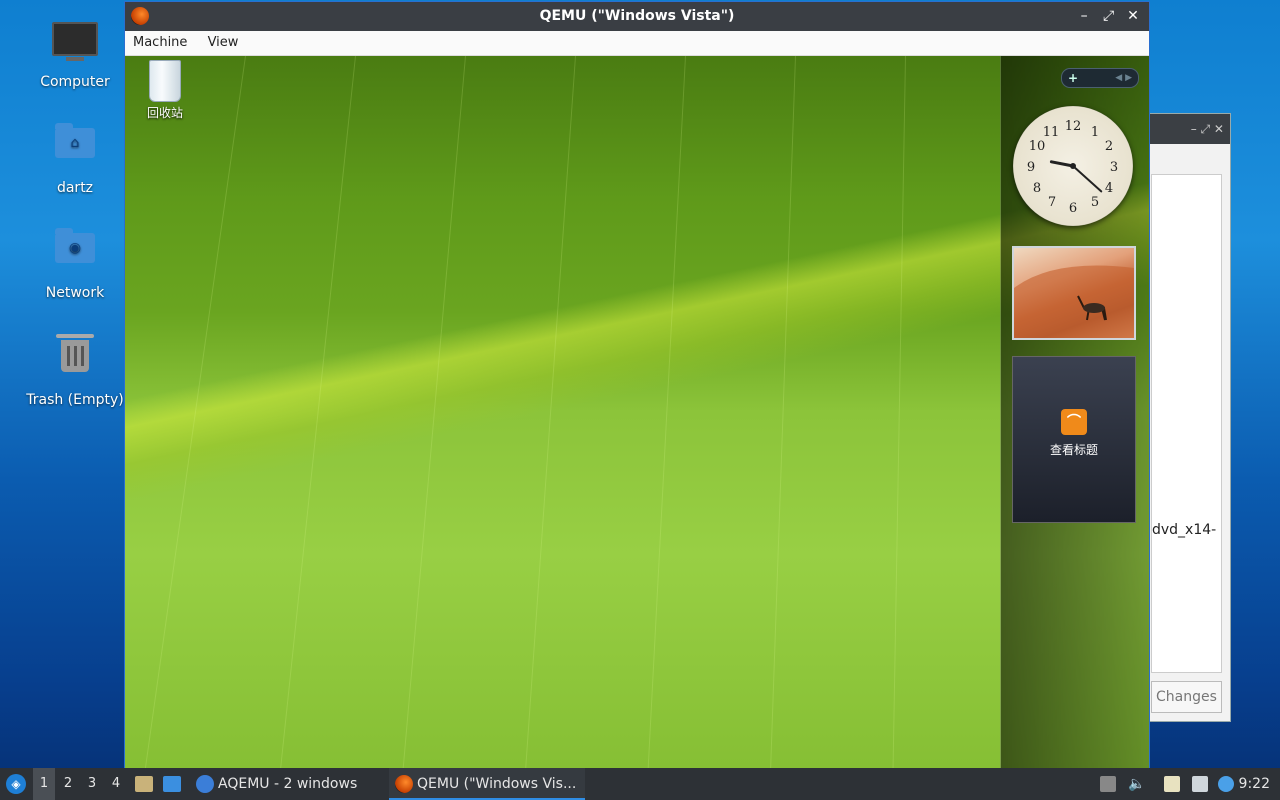 Image resolution: width=1280 pixels, height=800 pixels. What do you see at coordinates (1254, 784) in the screenshot?
I see `taskbar-clock: 9:22` at bounding box center [1254, 784].